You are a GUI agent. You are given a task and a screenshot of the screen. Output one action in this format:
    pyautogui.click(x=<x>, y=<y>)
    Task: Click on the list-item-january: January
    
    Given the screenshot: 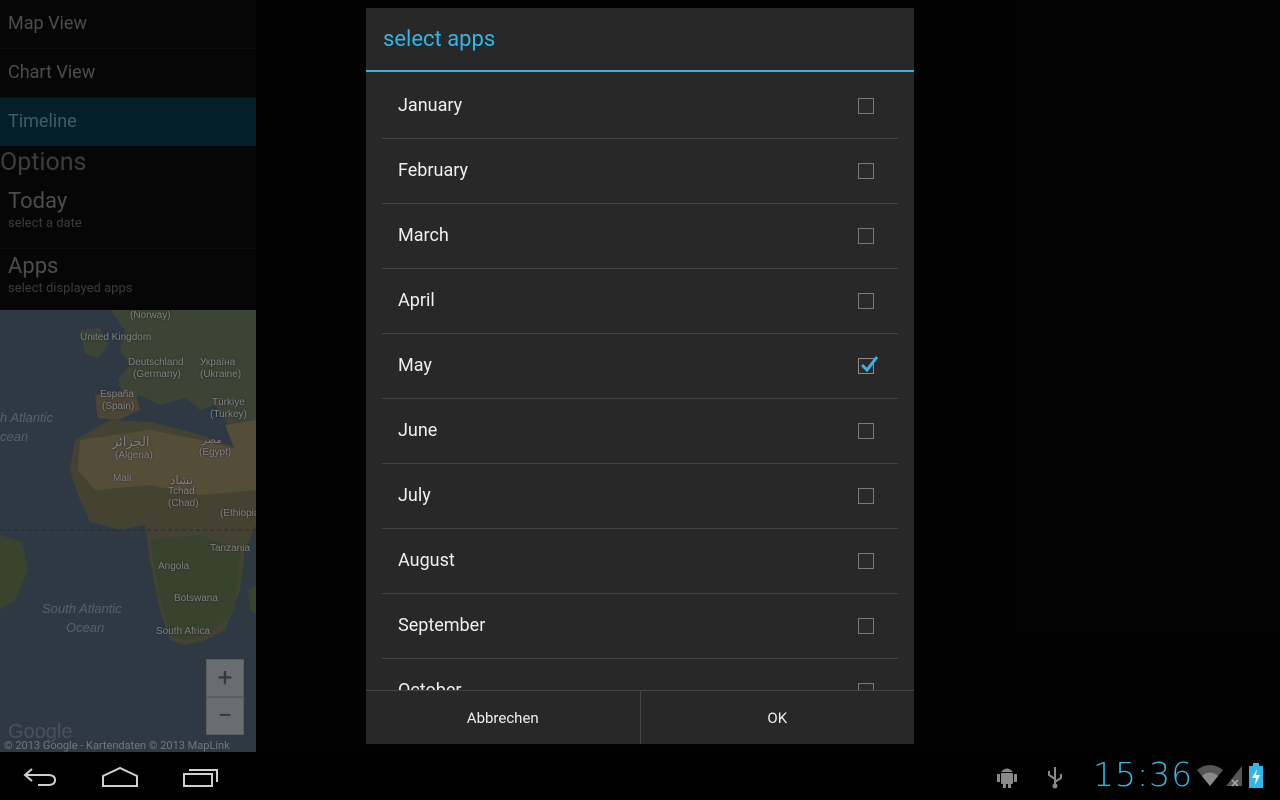 What is the action you would take?
    pyautogui.click(x=640, y=106)
    